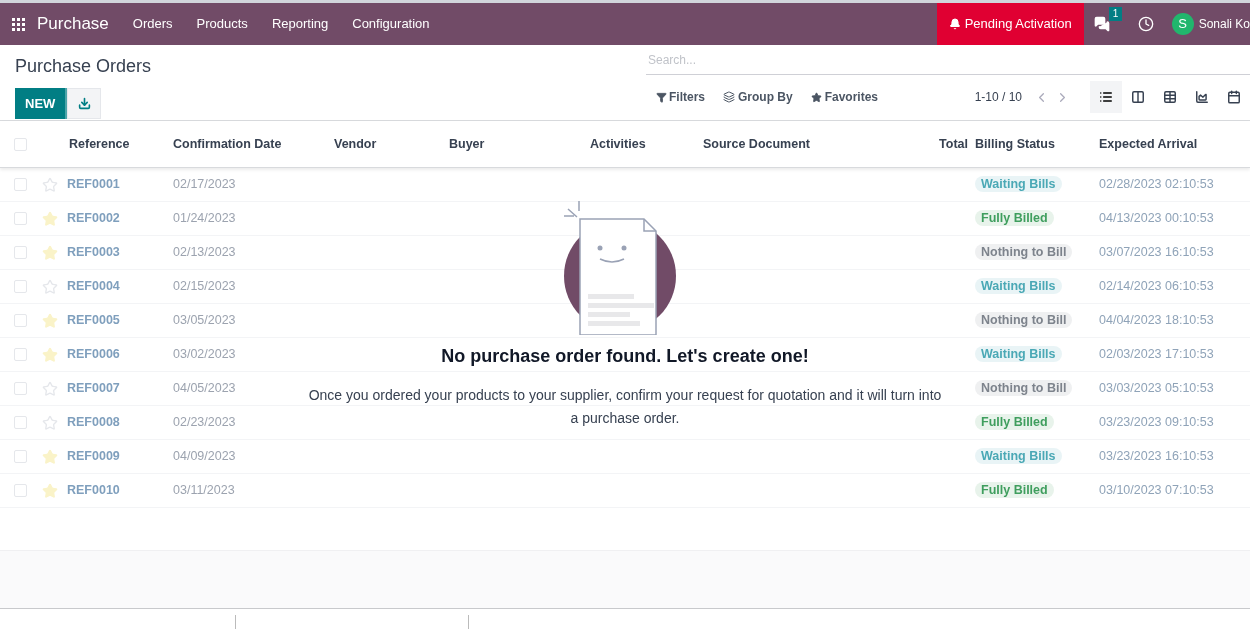 The image size is (1250, 631). What do you see at coordinates (204, 185) in the screenshot?
I see `date-cell-text: 02/17/2023` at bounding box center [204, 185].